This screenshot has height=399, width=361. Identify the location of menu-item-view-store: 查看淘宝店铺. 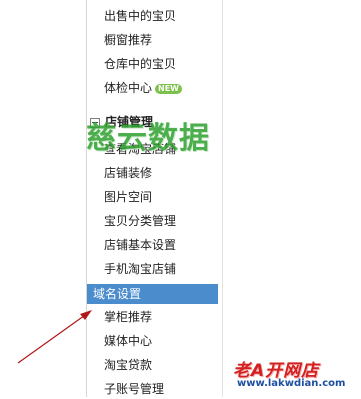
(140, 149).